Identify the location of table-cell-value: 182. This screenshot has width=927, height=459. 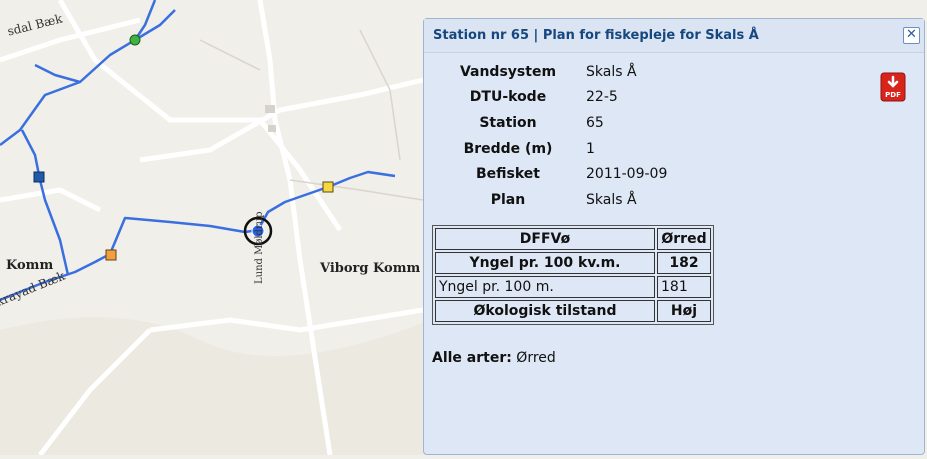
(684, 263).